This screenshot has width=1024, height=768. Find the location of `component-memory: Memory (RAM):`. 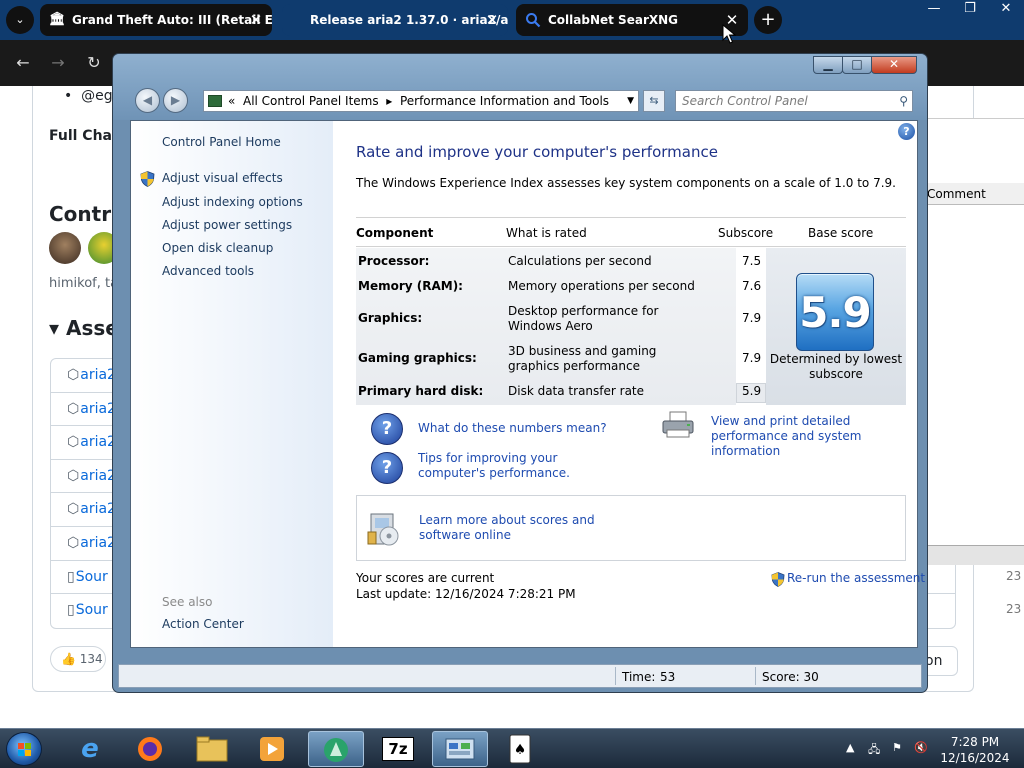

component-memory: Memory (RAM): is located at coordinates (410, 286).